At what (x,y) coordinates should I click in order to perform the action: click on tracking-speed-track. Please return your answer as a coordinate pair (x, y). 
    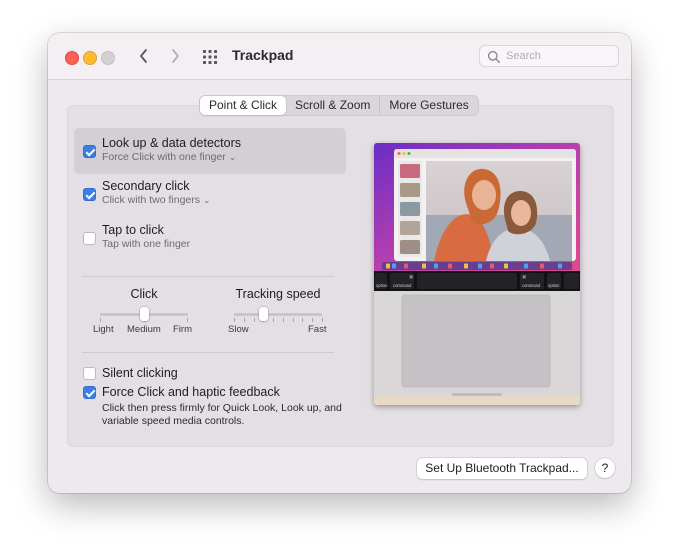
    Looking at the image, I should click on (278, 314).